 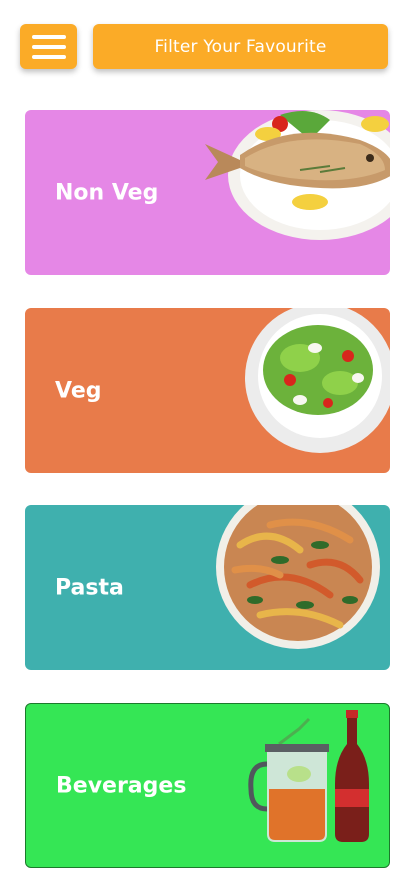 I want to click on category-label: Pasta, so click(x=89, y=587).